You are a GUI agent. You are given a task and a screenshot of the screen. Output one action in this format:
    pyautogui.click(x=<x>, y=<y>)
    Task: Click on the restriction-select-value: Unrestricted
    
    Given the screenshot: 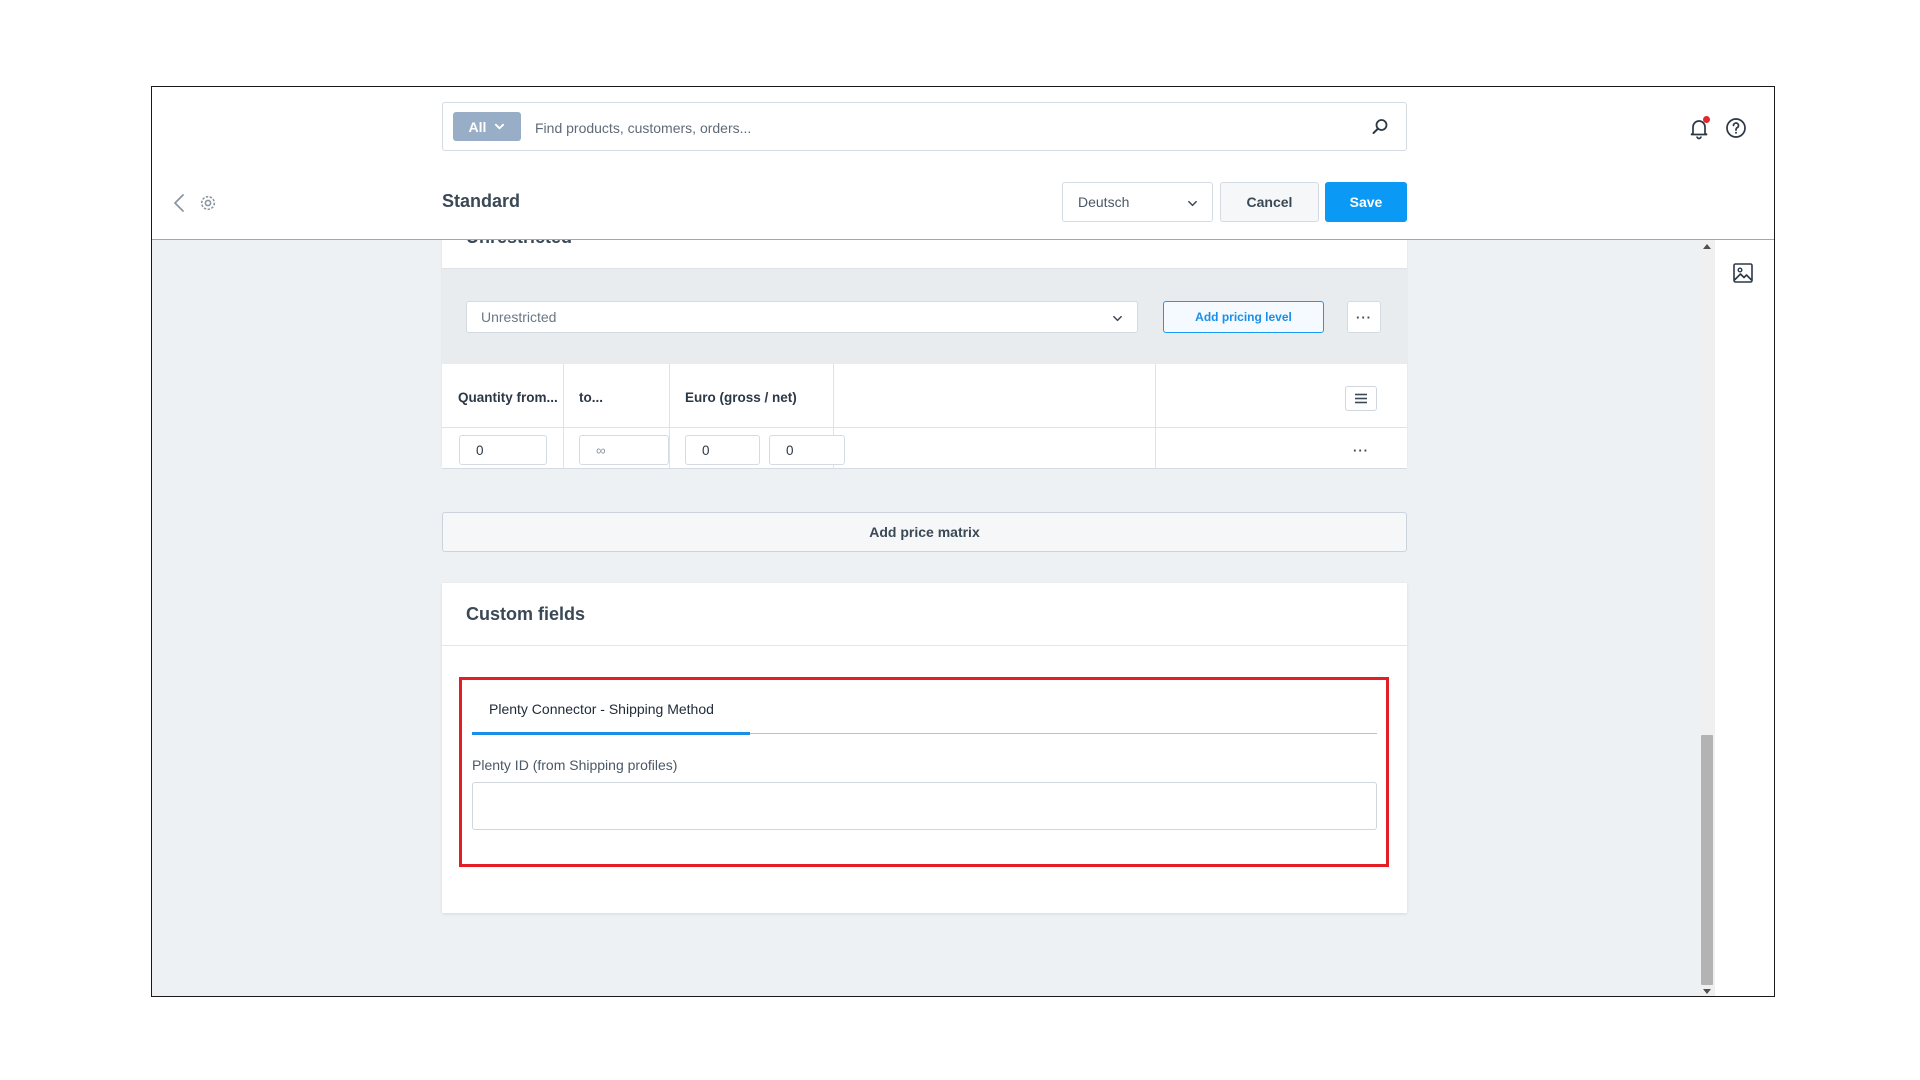 What is the action you would take?
    pyautogui.click(x=519, y=317)
    